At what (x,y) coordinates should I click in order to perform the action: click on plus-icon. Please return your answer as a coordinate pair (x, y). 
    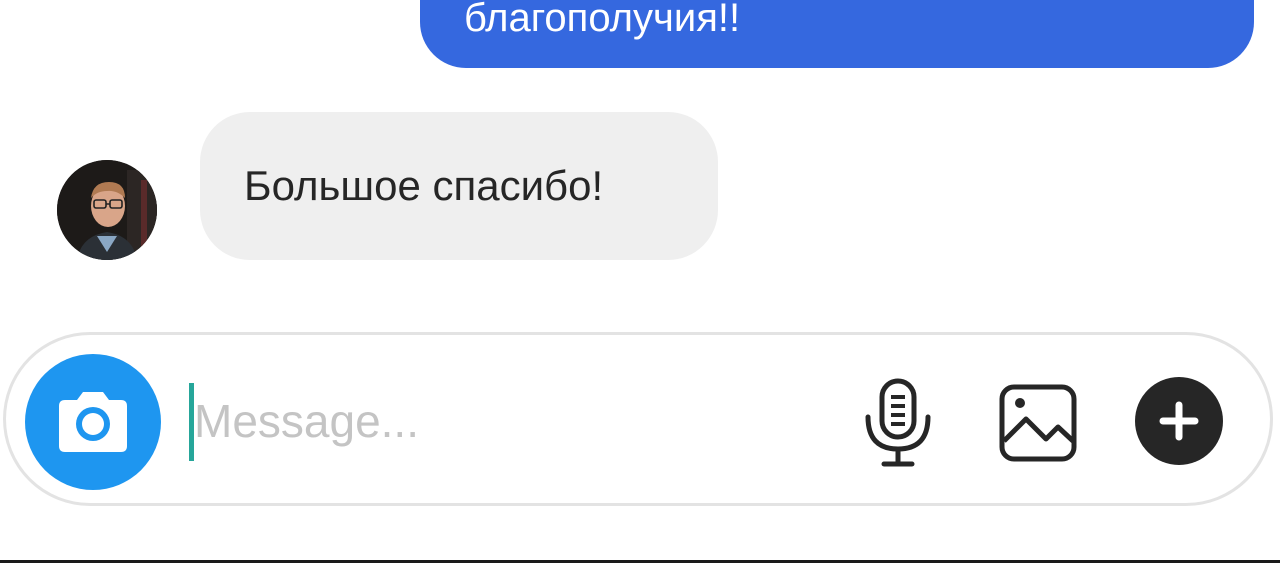
    Looking at the image, I should click on (1179, 421).